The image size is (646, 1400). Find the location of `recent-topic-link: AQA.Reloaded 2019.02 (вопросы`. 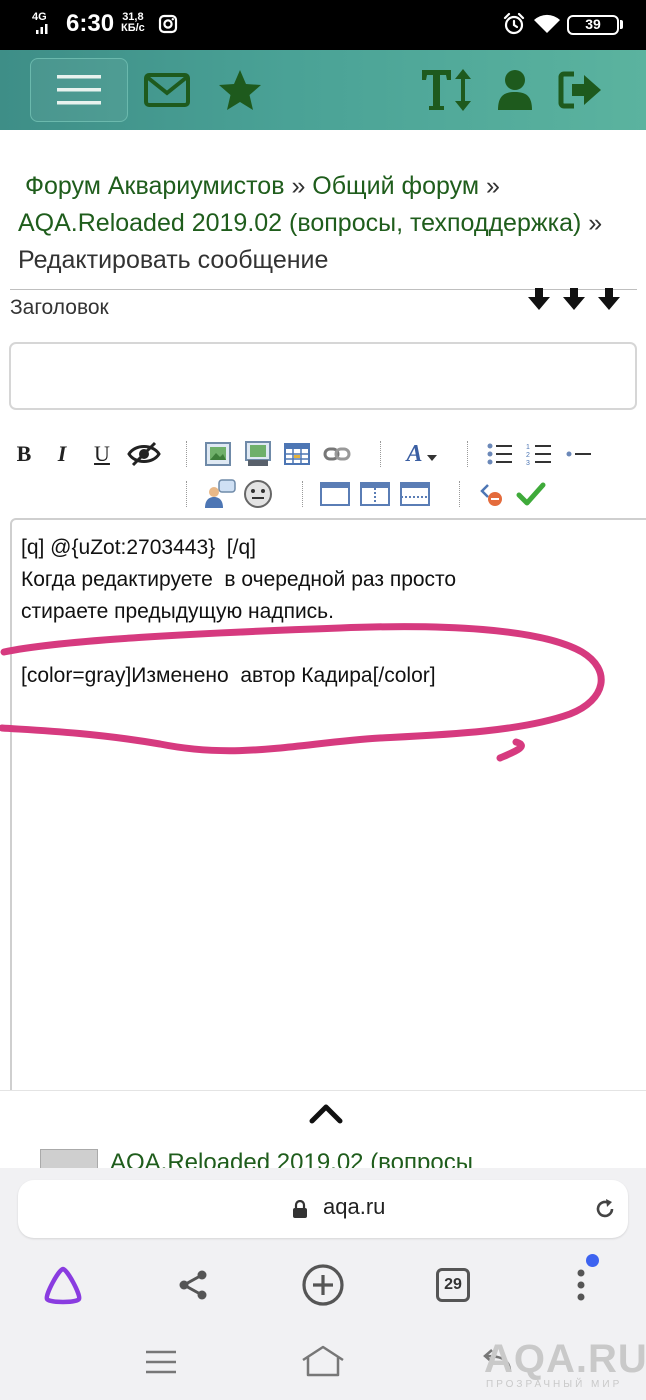

recent-topic-link: AQA.Reloaded 2019.02 (вопросы is located at coordinates (291, 1158).